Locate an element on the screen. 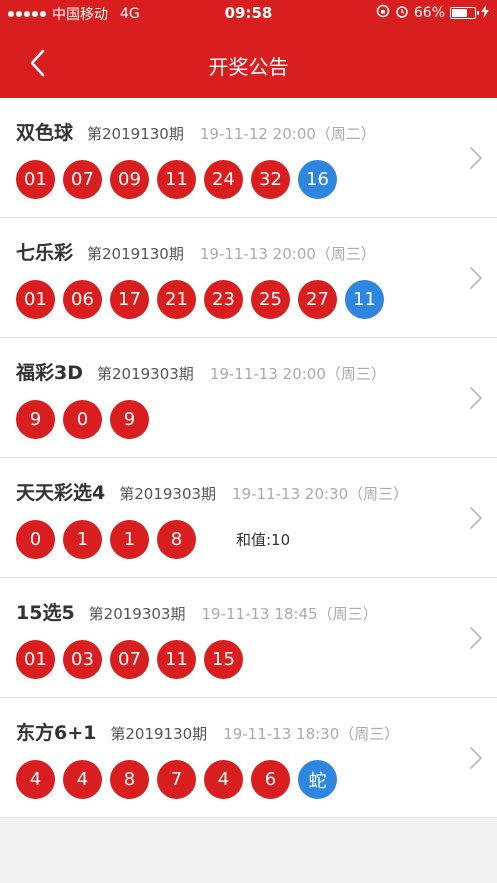 This screenshot has width=497, height=883. lottery-row: 福彩3D 第2019303期 19-11-13 20:00（周三） 9 0 9 is located at coordinates (248, 398).